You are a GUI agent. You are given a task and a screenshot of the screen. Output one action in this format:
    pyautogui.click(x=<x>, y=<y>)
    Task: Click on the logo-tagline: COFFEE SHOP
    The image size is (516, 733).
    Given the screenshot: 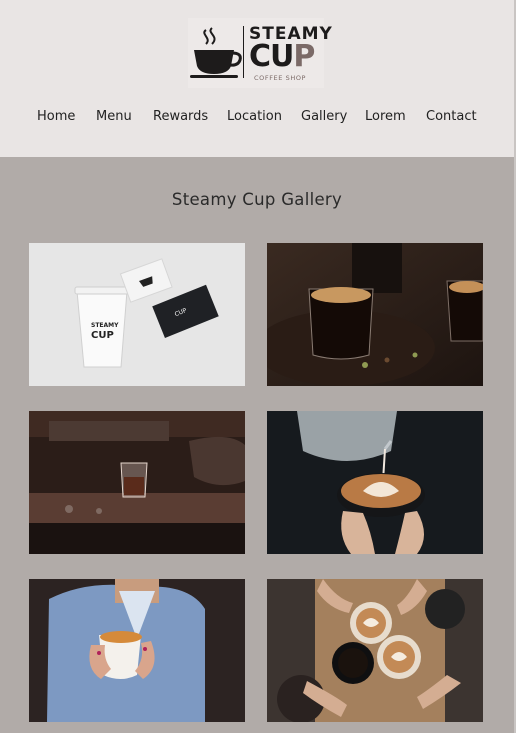 What is the action you would take?
    pyautogui.click(x=280, y=78)
    